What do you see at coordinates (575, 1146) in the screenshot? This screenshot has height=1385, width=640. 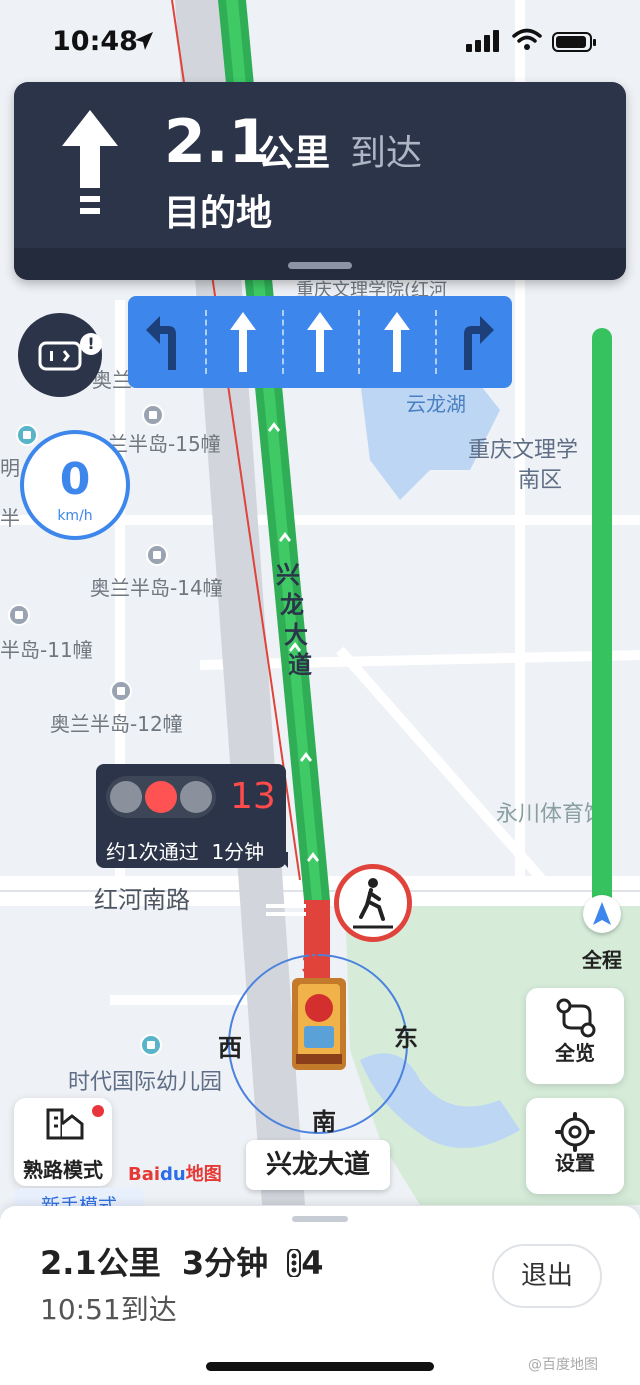 I see `settings-button: 设置` at bounding box center [575, 1146].